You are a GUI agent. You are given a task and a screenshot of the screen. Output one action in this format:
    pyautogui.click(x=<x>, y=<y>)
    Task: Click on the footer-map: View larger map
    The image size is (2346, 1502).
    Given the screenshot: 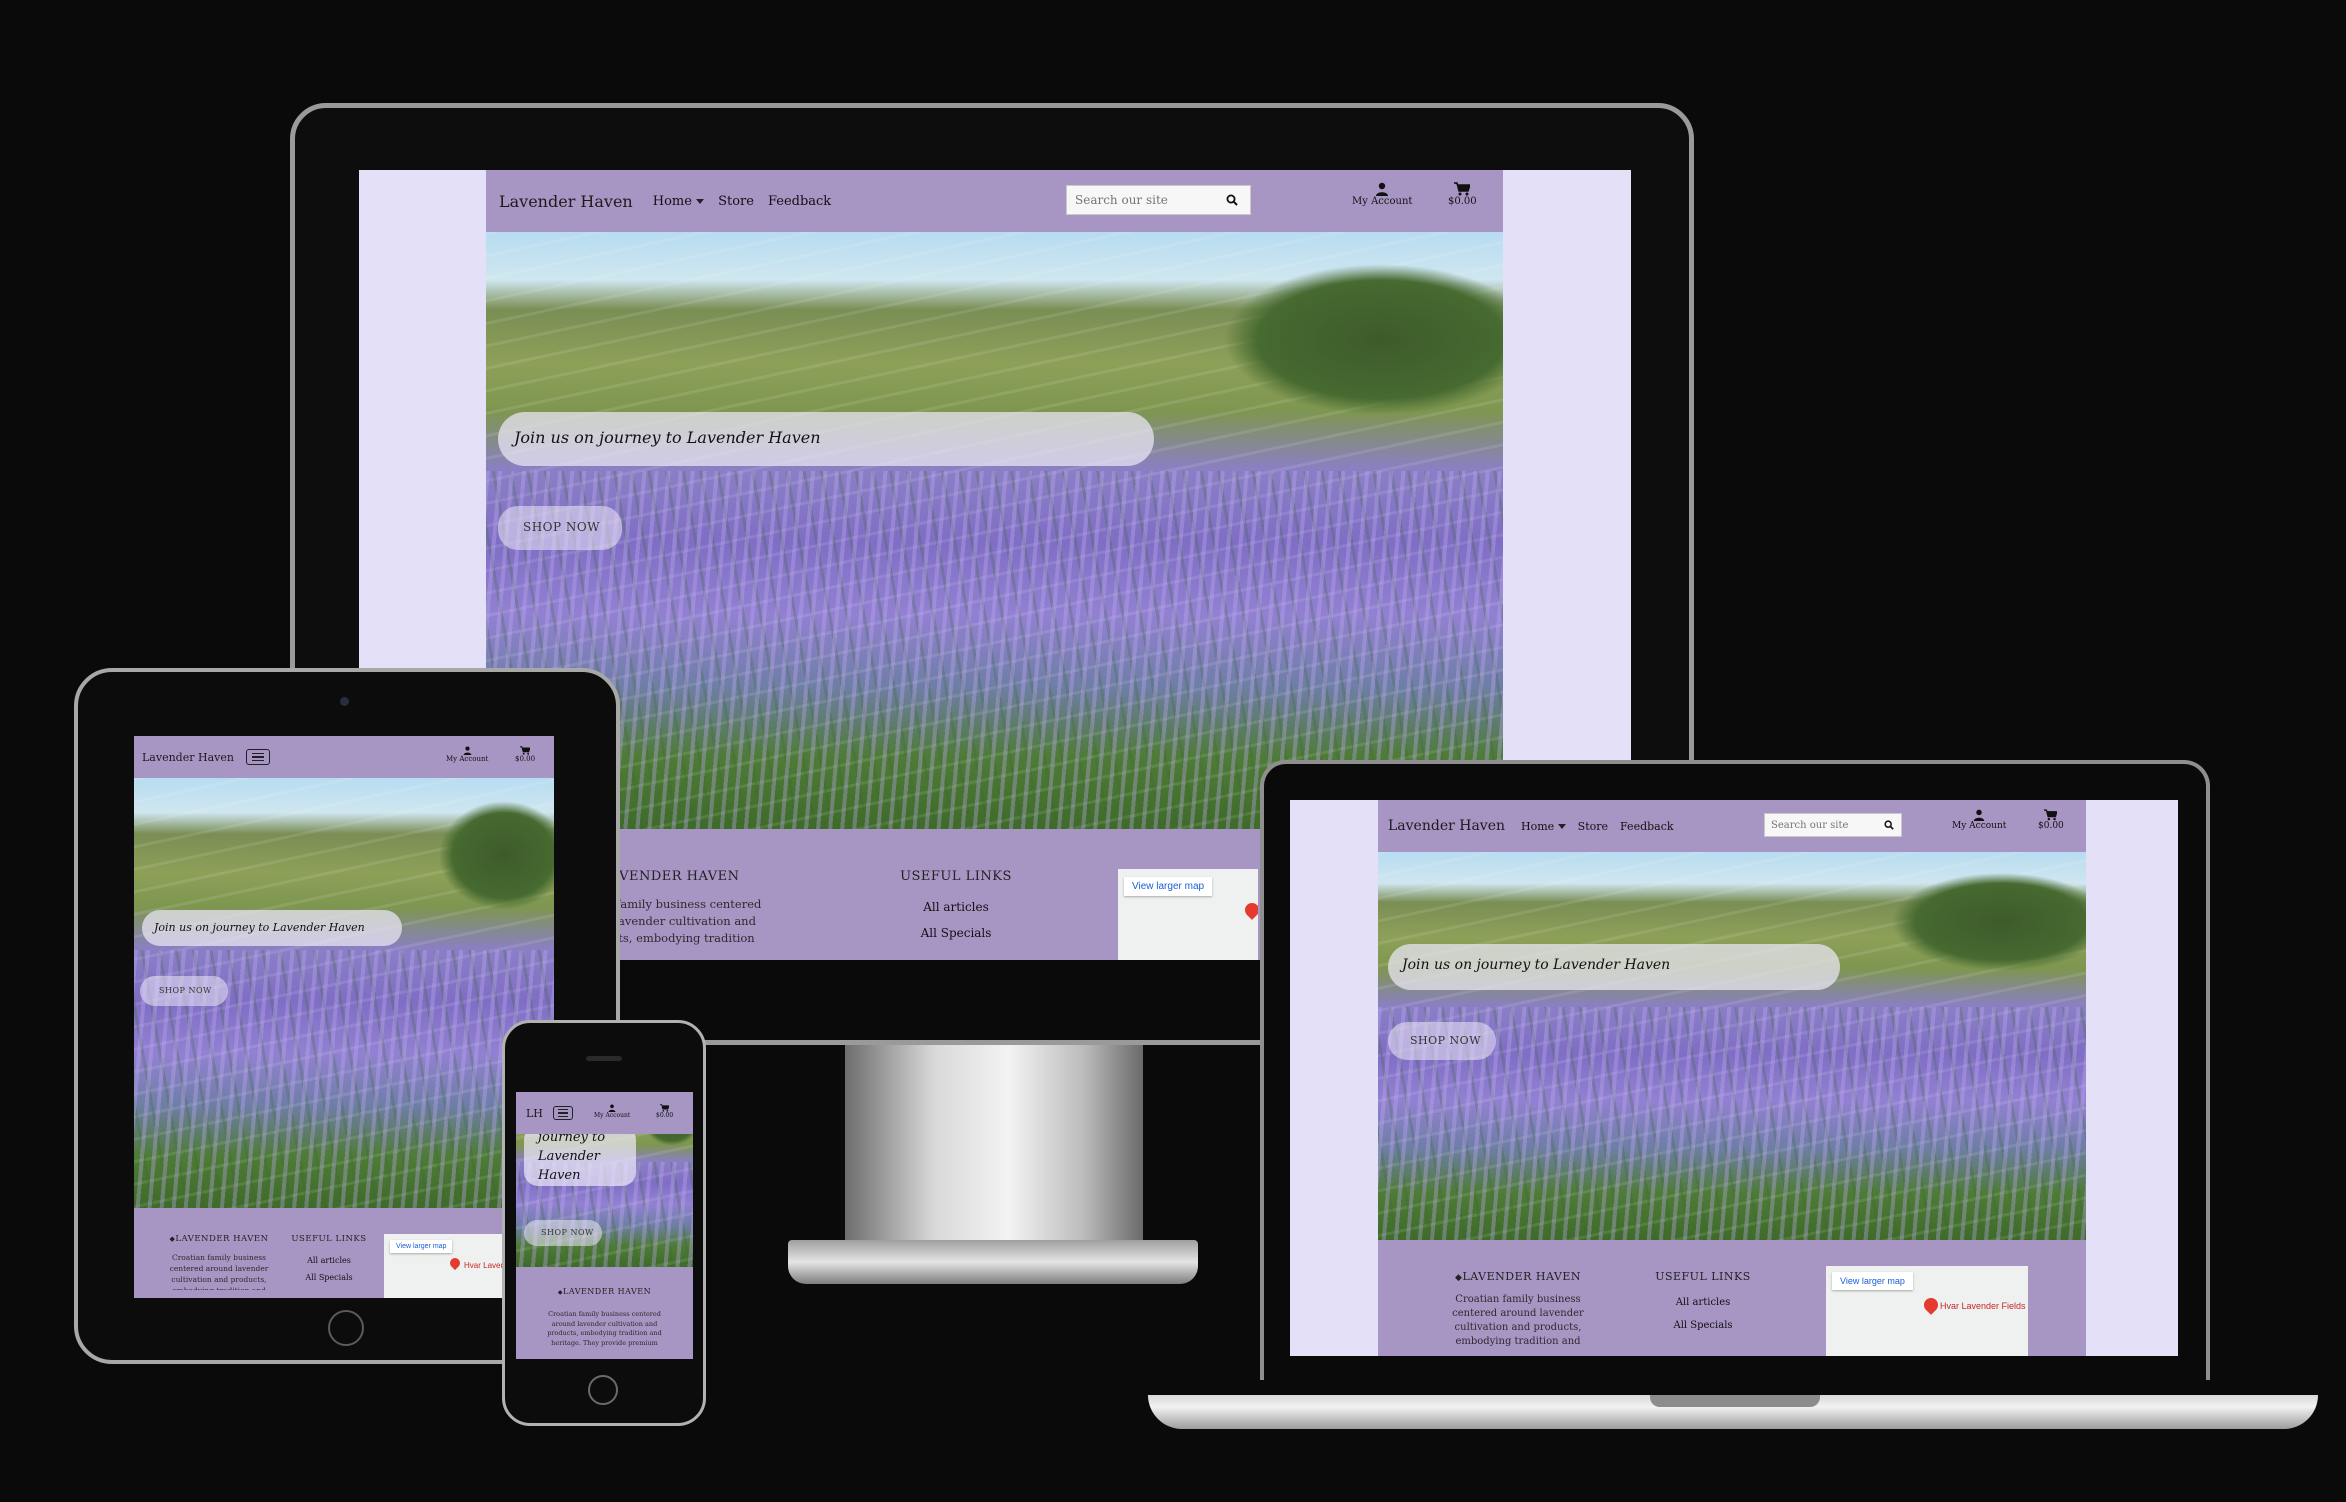 What is the action you would take?
    pyautogui.click(x=1188, y=914)
    